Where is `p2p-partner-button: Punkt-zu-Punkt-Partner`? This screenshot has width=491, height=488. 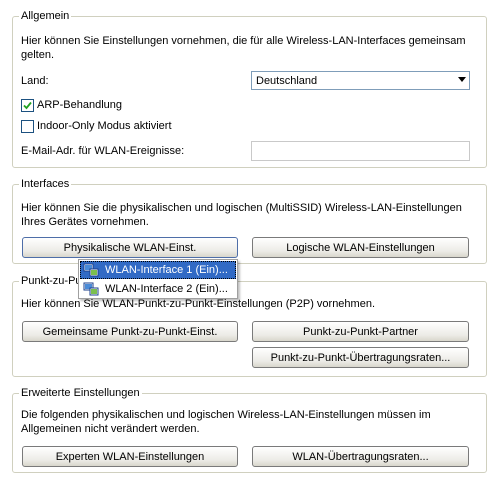 p2p-partner-button: Punkt-zu-Punkt-Partner is located at coordinates (360, 331).